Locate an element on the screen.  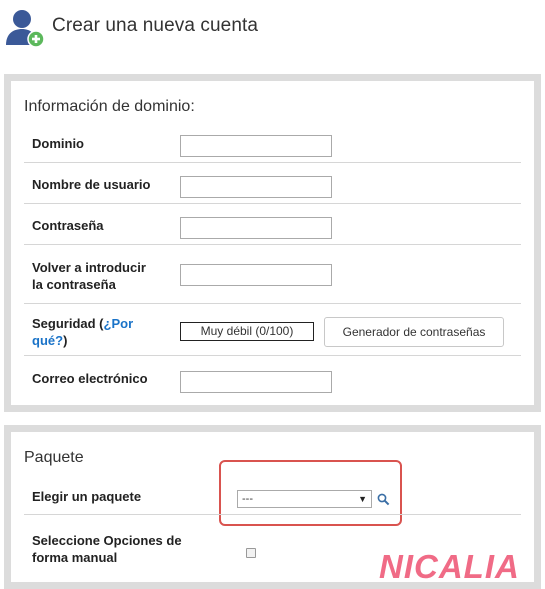
manual-options-checkbox is located at coordinates (251, 553).